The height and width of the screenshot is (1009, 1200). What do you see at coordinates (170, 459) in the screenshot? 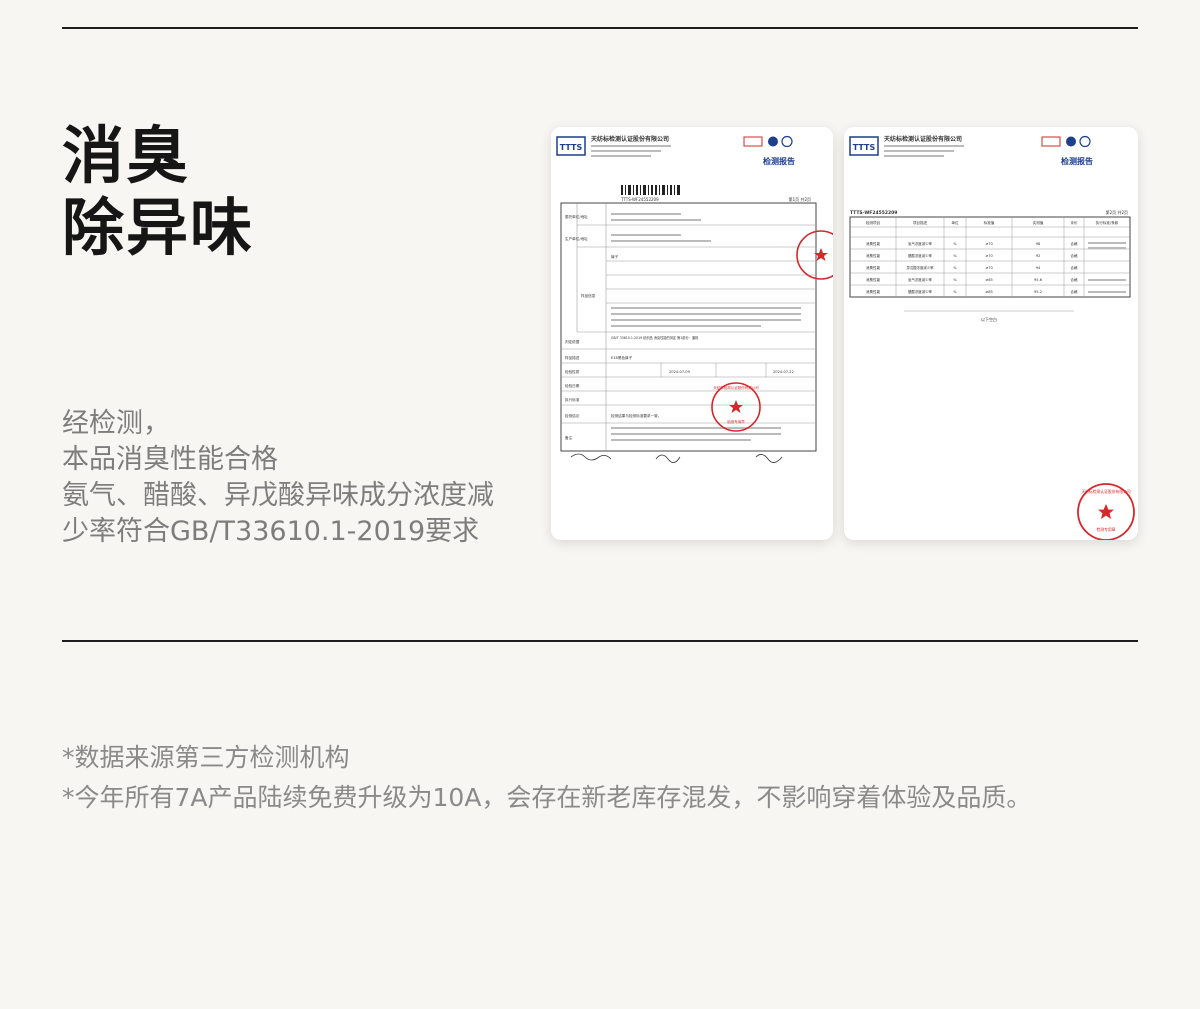
I see `description-line-2: 本品消臭性能合格` at bounding box center [170, 459].